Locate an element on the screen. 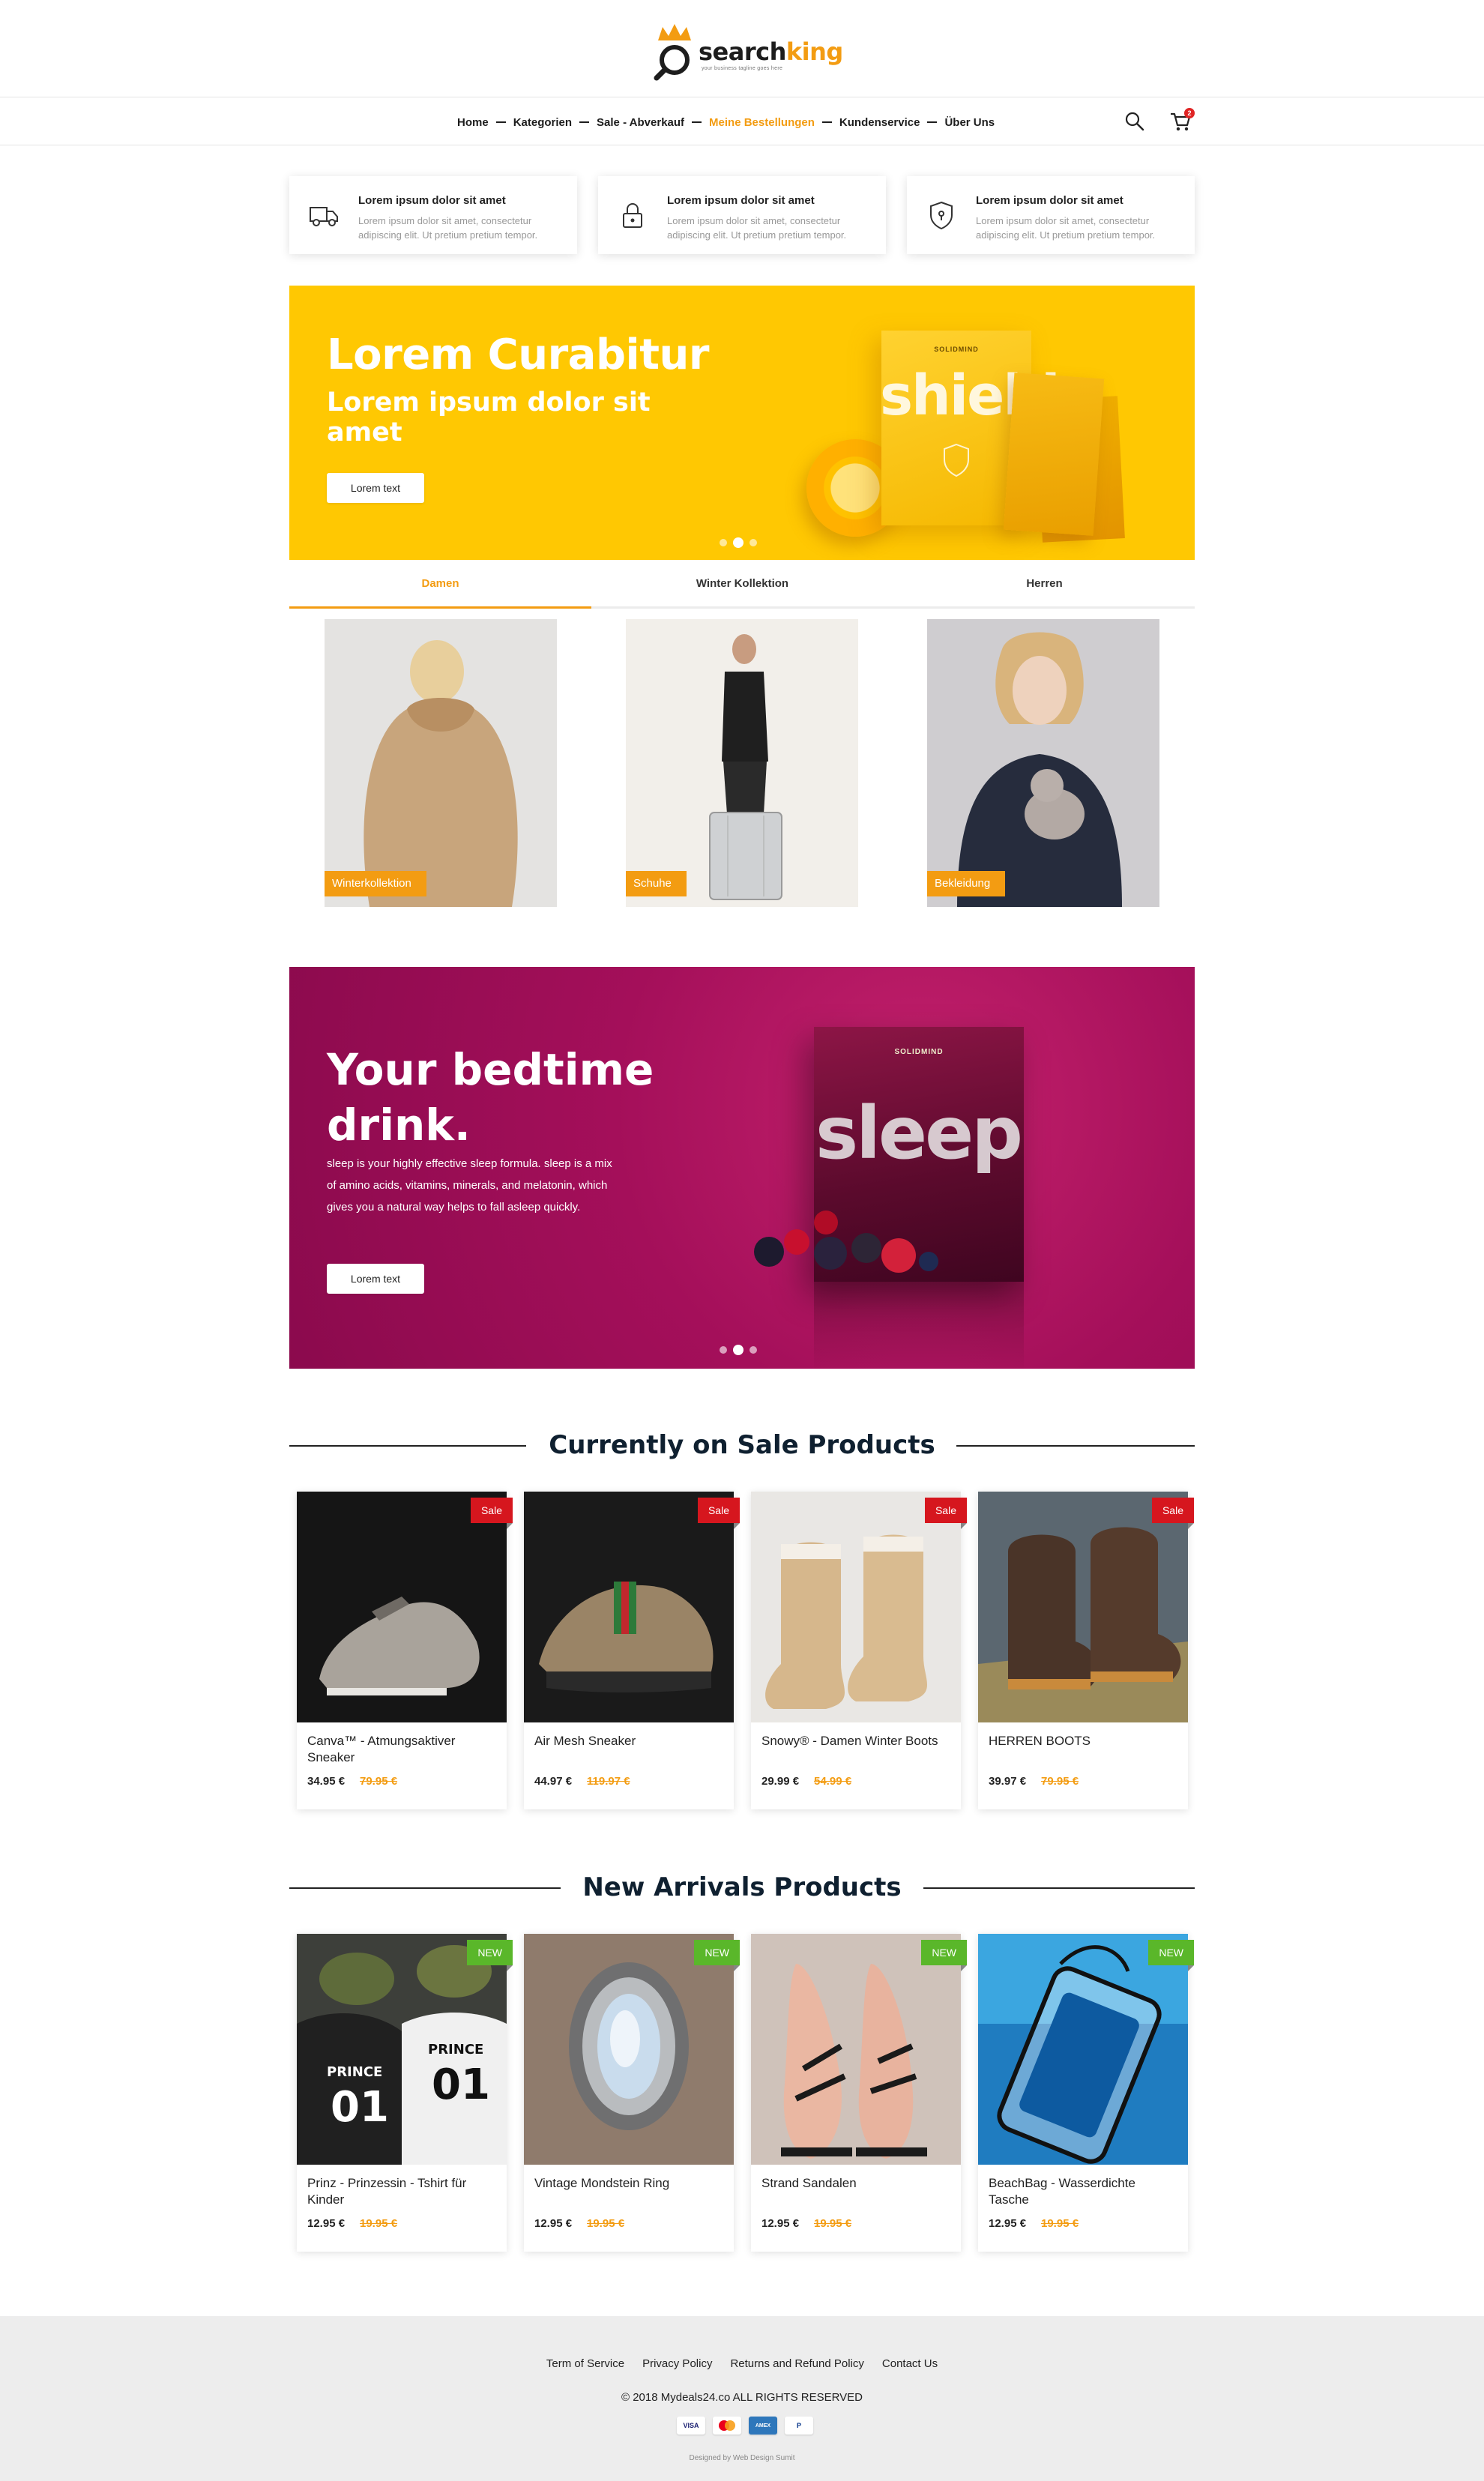  nav-meine-bestellungen: Meine Bestellungen is located at coordinates (762, 122).